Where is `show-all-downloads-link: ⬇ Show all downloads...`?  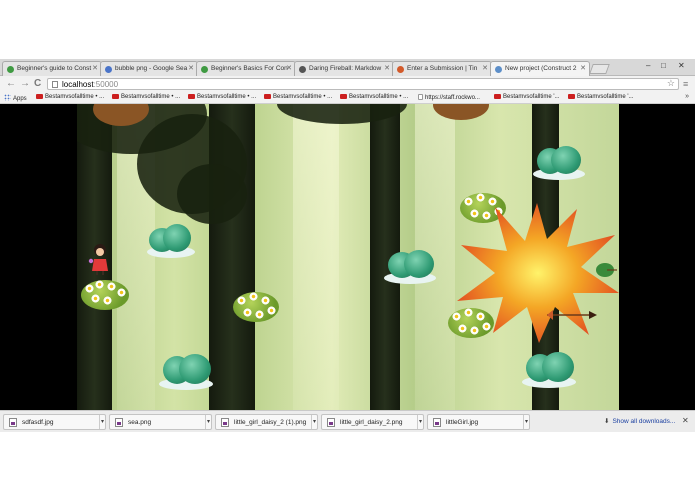
show-all-downloads-link: ⬇ Show all downloads... is located at coordinates (639, 421).